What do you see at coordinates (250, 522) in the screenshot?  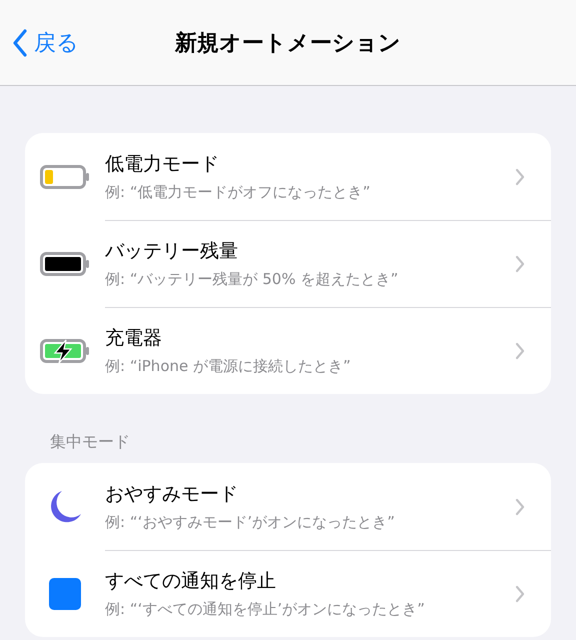 I see `row-example: 例: “‘おやすみモード’がオンになったとき”` at bounding box center [250, 522].